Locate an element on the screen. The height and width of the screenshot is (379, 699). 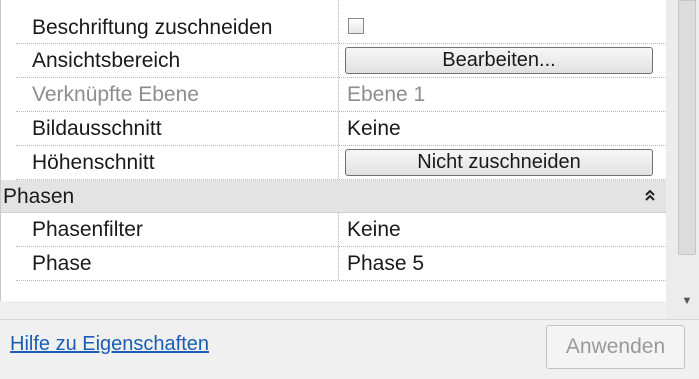
property-row-phasenfilter: Phasenfilter Keine is located at coordinates (341, 230).